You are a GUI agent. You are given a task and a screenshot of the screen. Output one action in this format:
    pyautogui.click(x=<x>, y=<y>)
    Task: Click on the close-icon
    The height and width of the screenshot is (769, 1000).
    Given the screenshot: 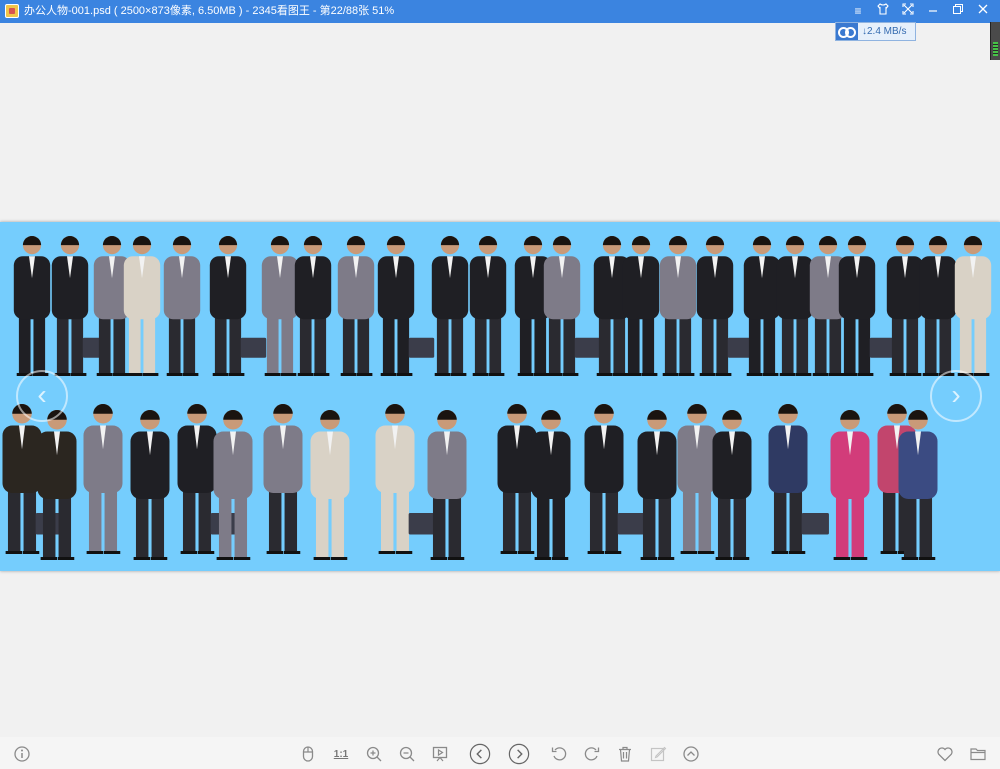 What is the action you would take?
    pyautogui.click(x=983, y=11)
    